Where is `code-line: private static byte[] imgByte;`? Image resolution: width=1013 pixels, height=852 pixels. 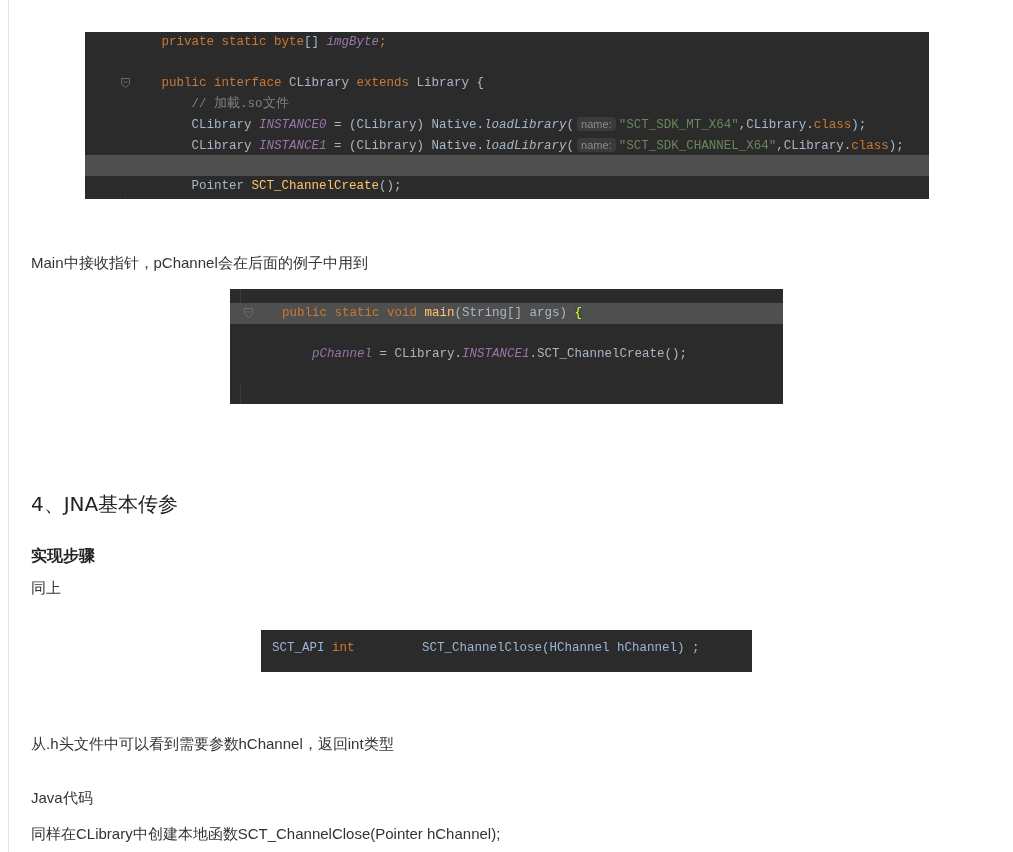 code-line: private static byte[] imgByte; is located at coordinates (274, 42).